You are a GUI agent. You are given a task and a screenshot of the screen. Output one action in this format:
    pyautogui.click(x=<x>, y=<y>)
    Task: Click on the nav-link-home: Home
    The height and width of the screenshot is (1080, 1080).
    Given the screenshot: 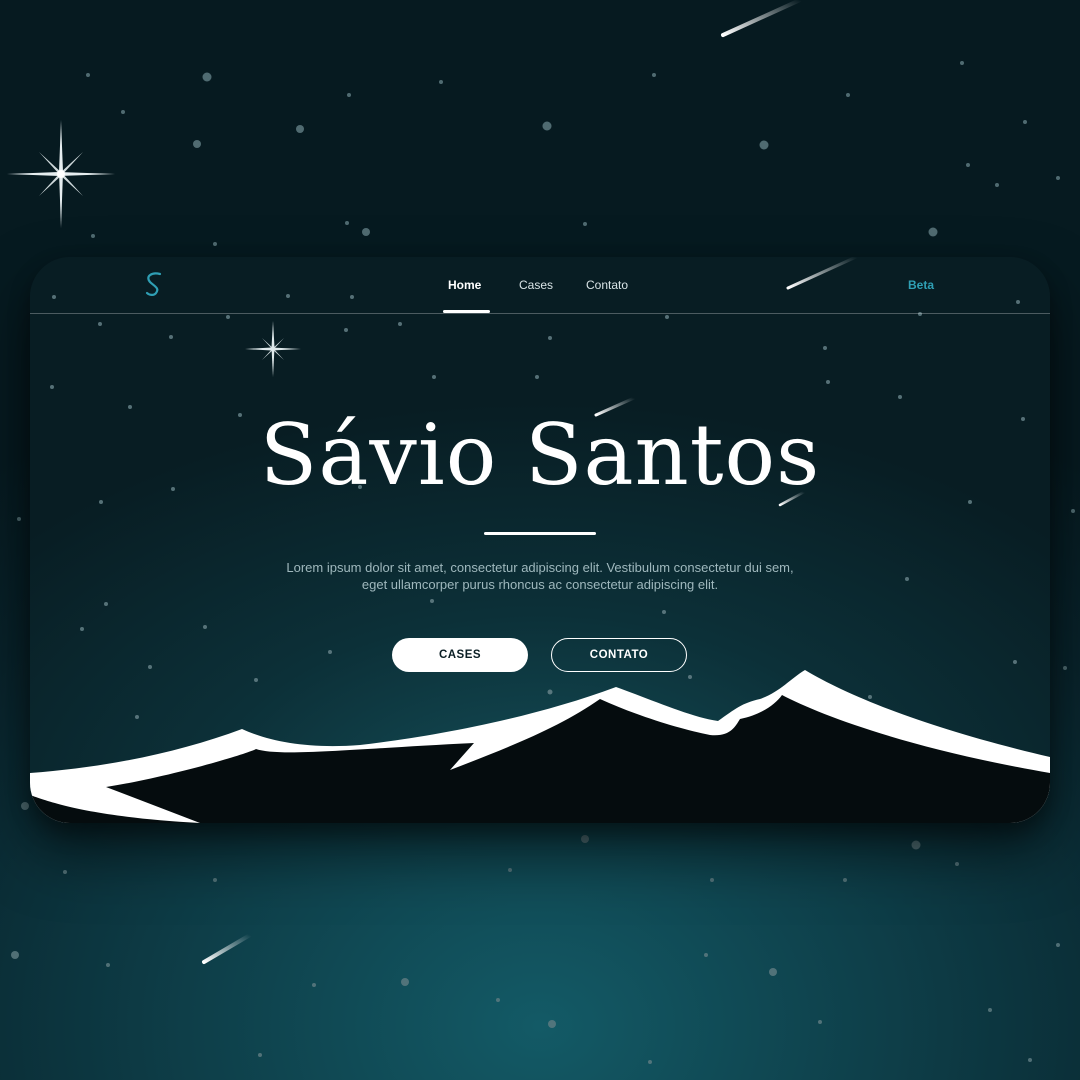 What is the action you would take?
    pyautogui.click(x=464, y=285)
    